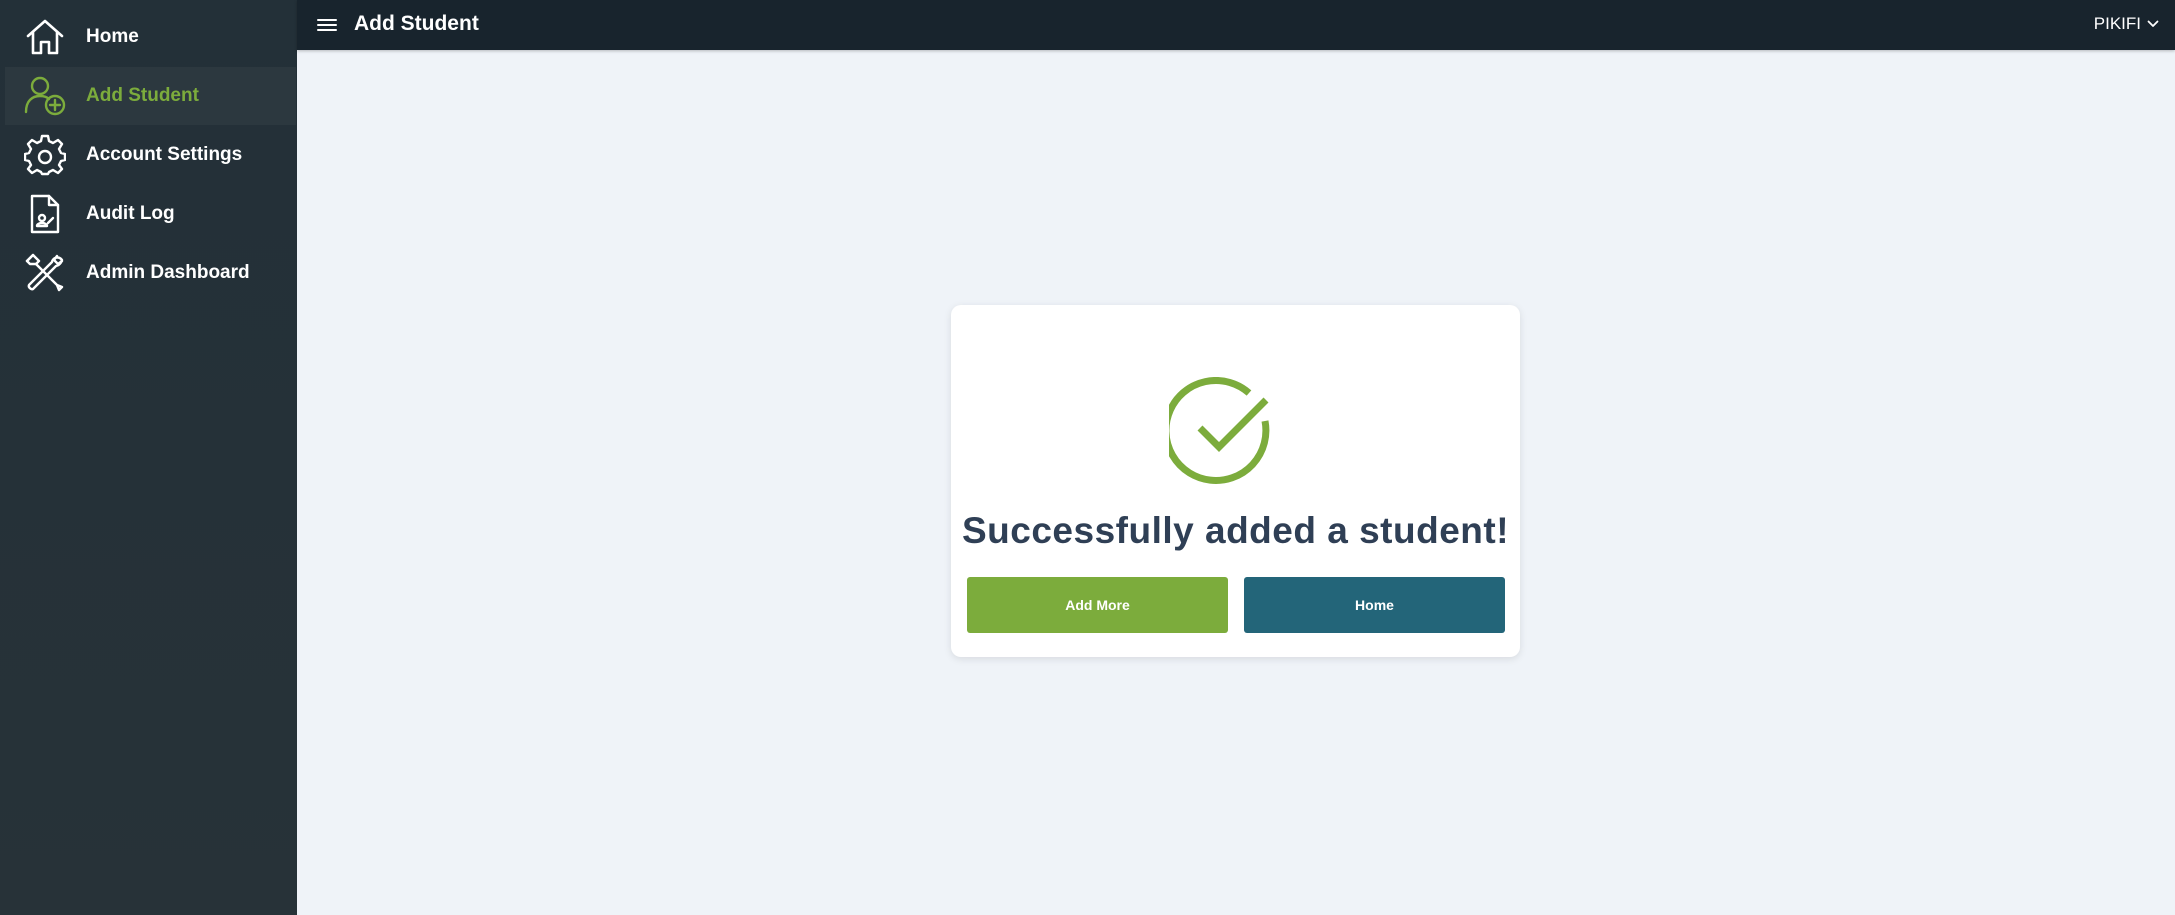 The image size is (2175, 915). Describe the element at coordinates (142, 95) in the screenshot. I see `sidebar-item-label: Add Student` at that location.